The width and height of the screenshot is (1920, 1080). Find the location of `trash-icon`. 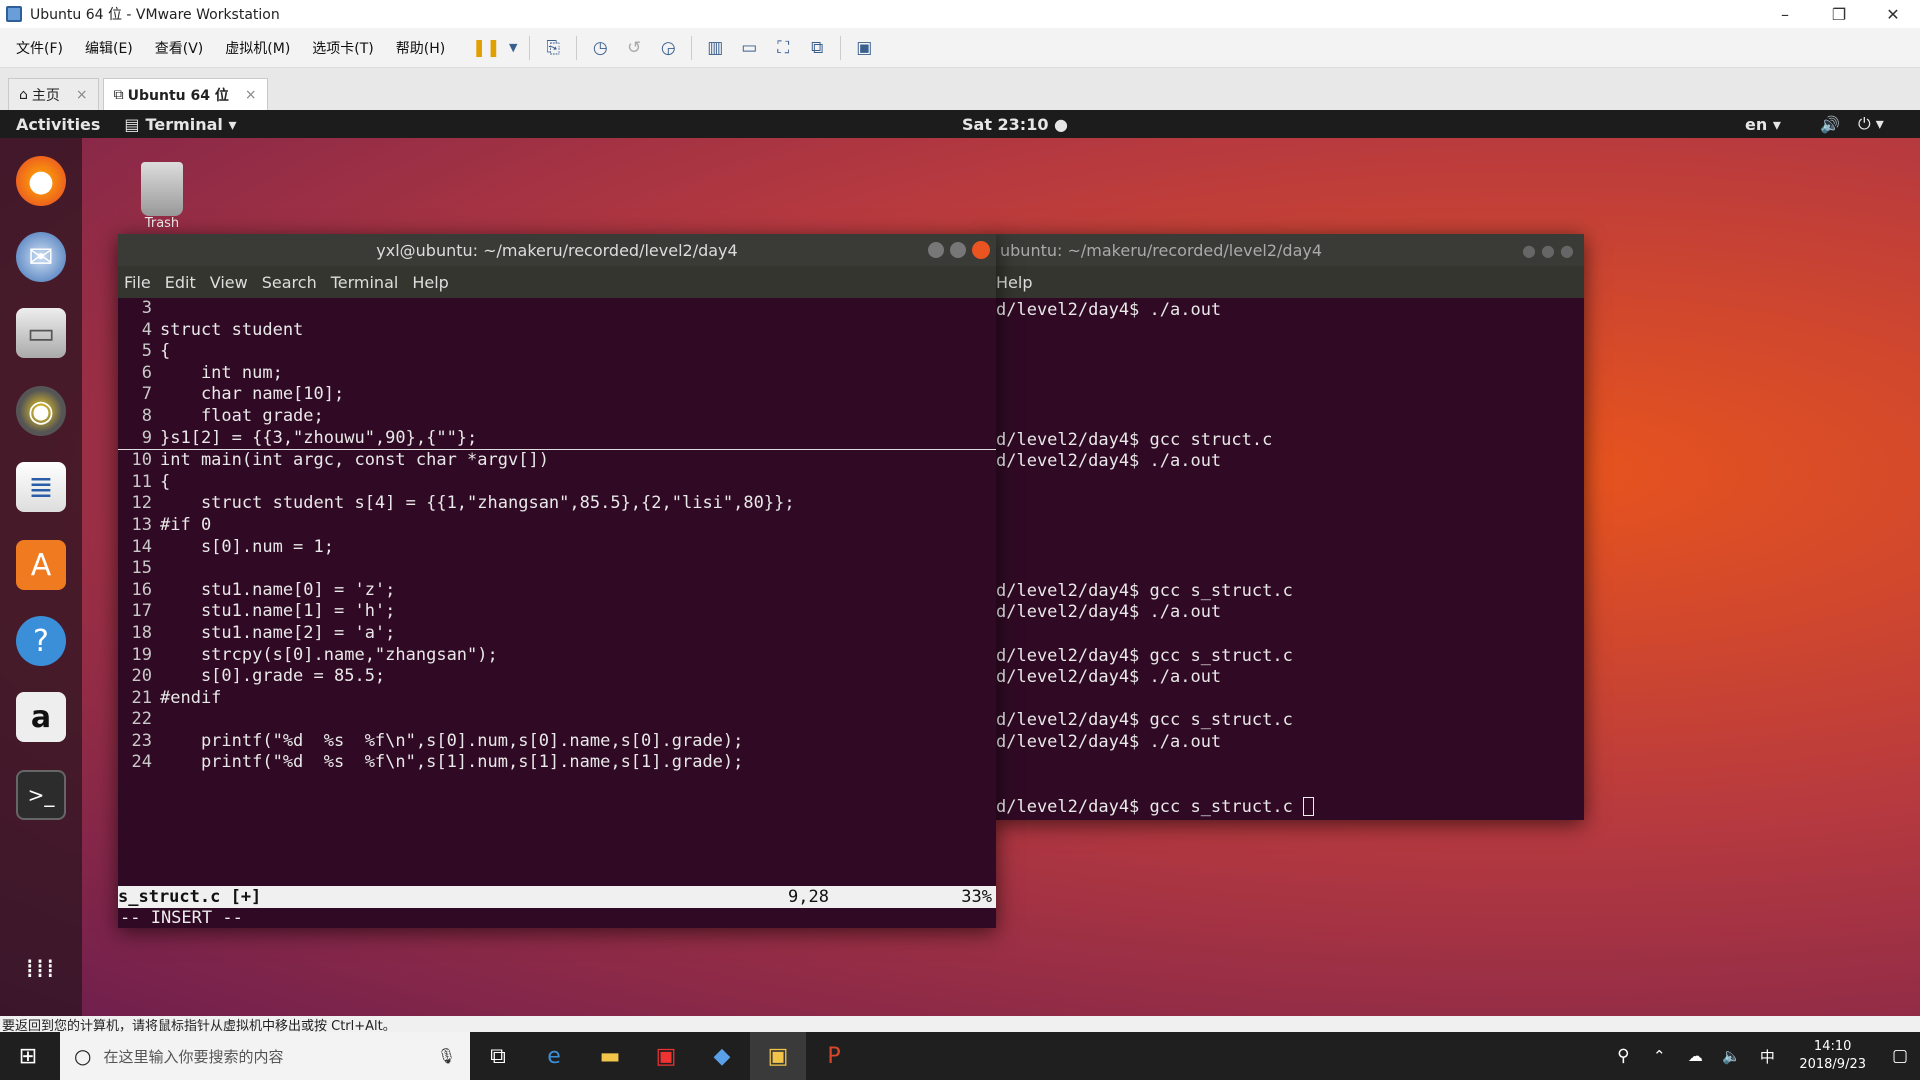

trash-icon is located at coordinates (162, 189).